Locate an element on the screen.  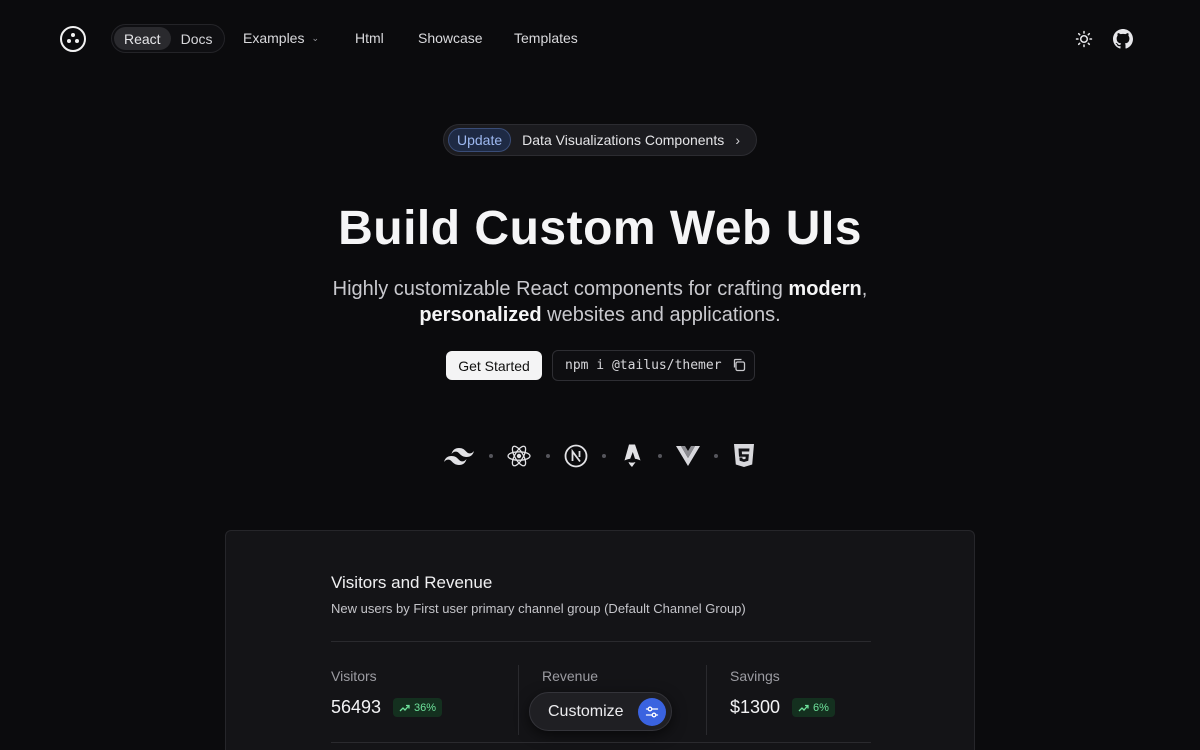
revenue-label: Revenue is located at coordinates (570, 676).